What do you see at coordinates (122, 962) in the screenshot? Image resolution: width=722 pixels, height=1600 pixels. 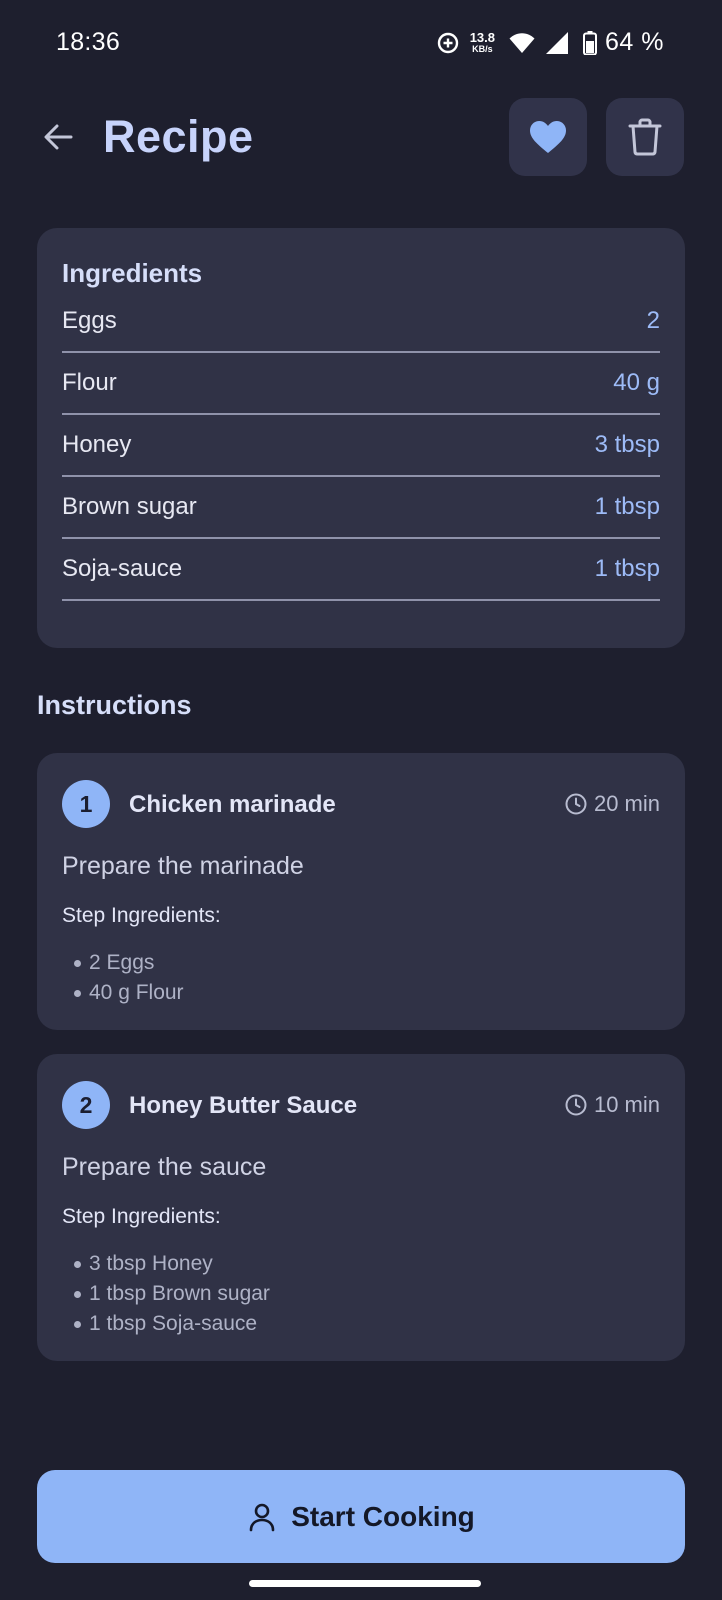 I see `step-ingredient-text: 2 Eggs` at bounding box center [122, 962].